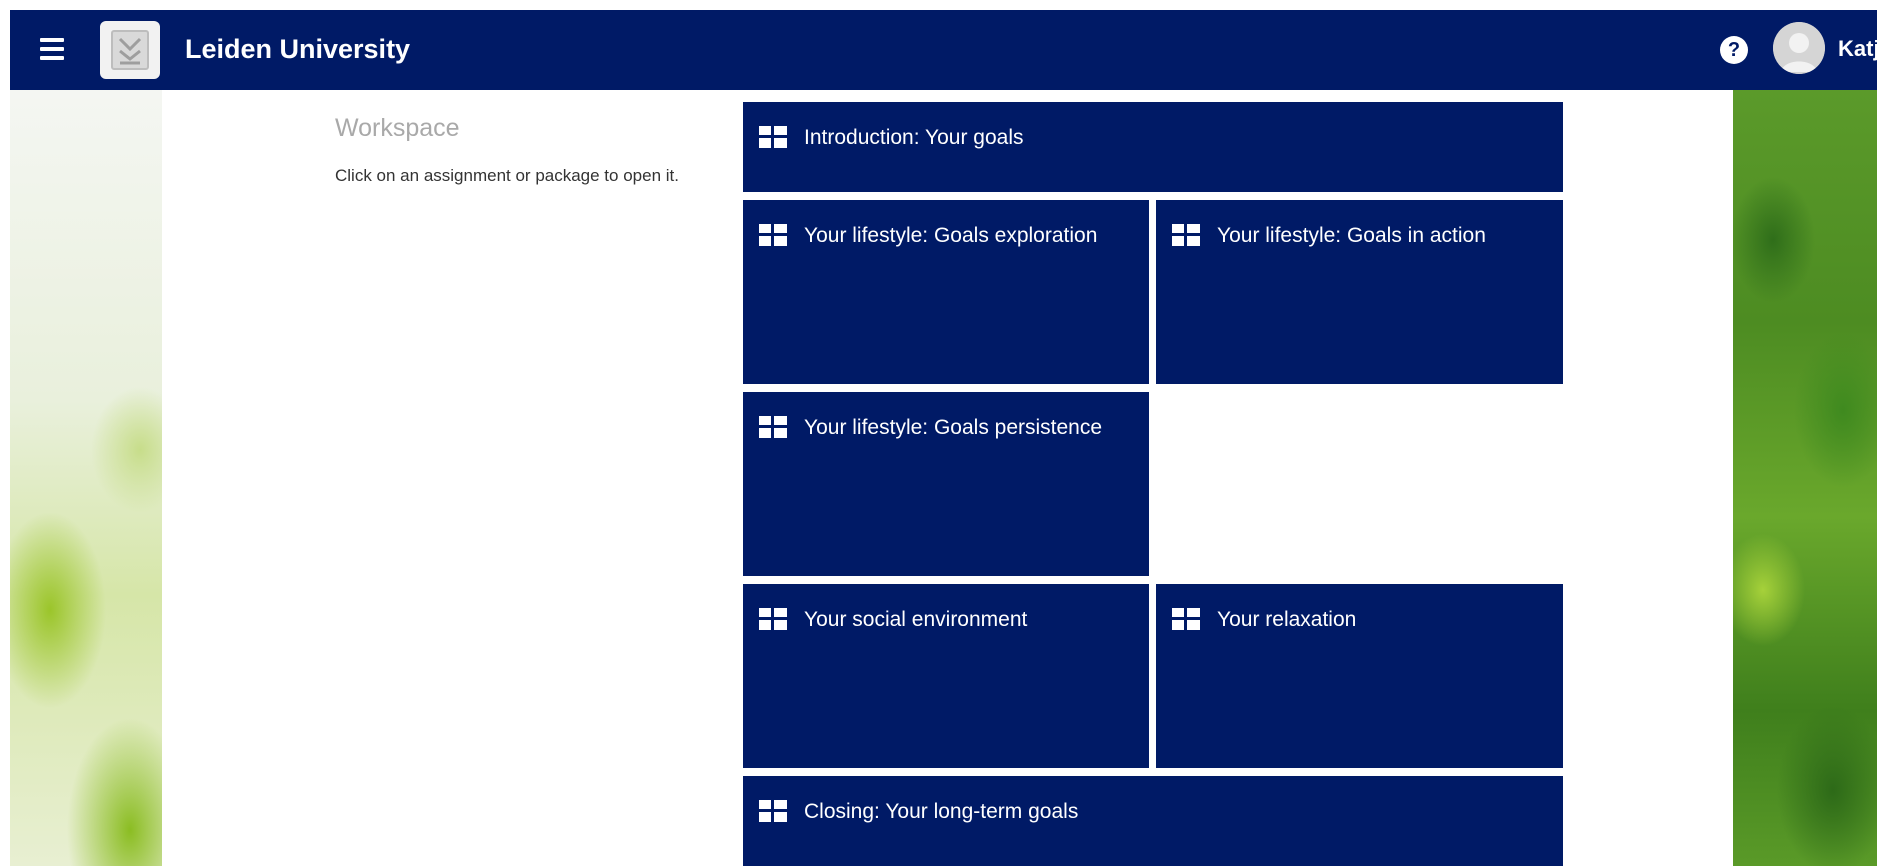  Describe the element at coordinates (946, 676) in the screenshot. I see `tile-social-environment: Your social environment` at that location.